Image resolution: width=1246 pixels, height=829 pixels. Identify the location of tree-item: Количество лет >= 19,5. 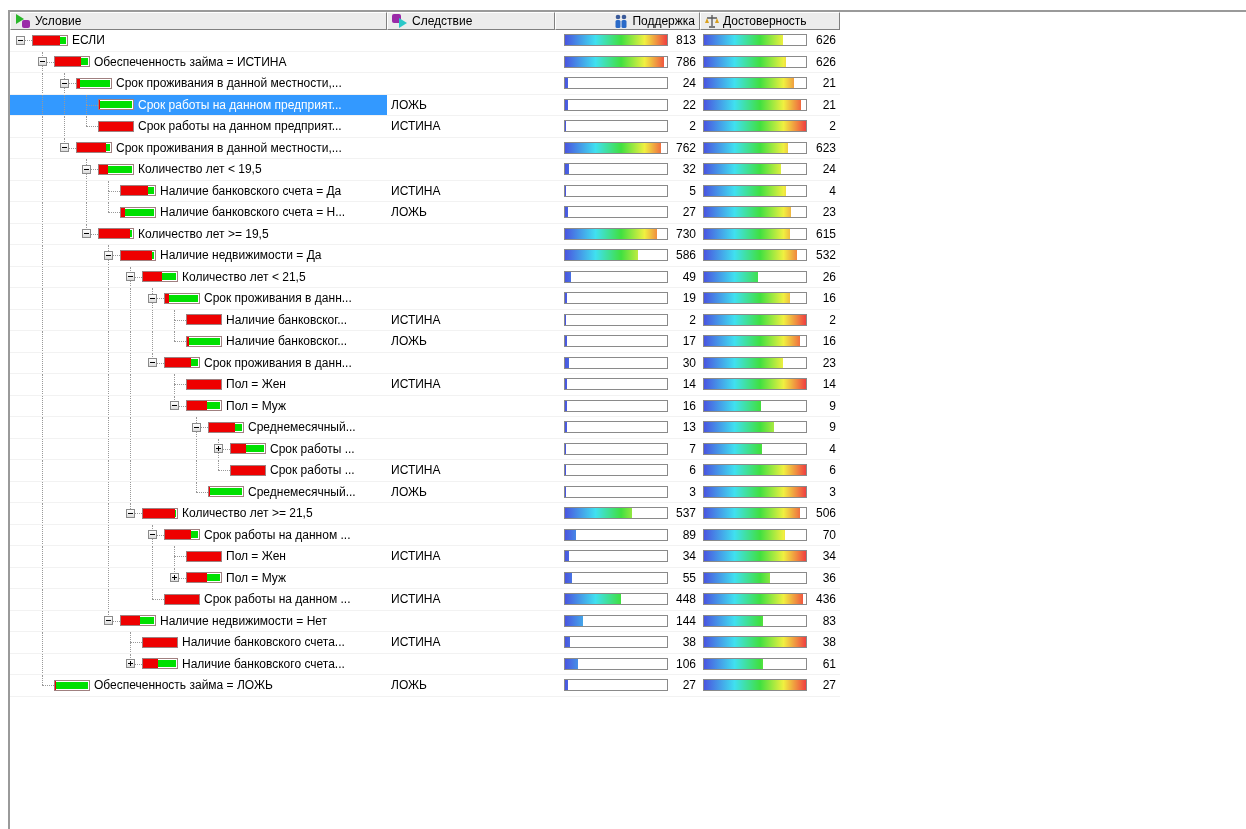
(198, 233).